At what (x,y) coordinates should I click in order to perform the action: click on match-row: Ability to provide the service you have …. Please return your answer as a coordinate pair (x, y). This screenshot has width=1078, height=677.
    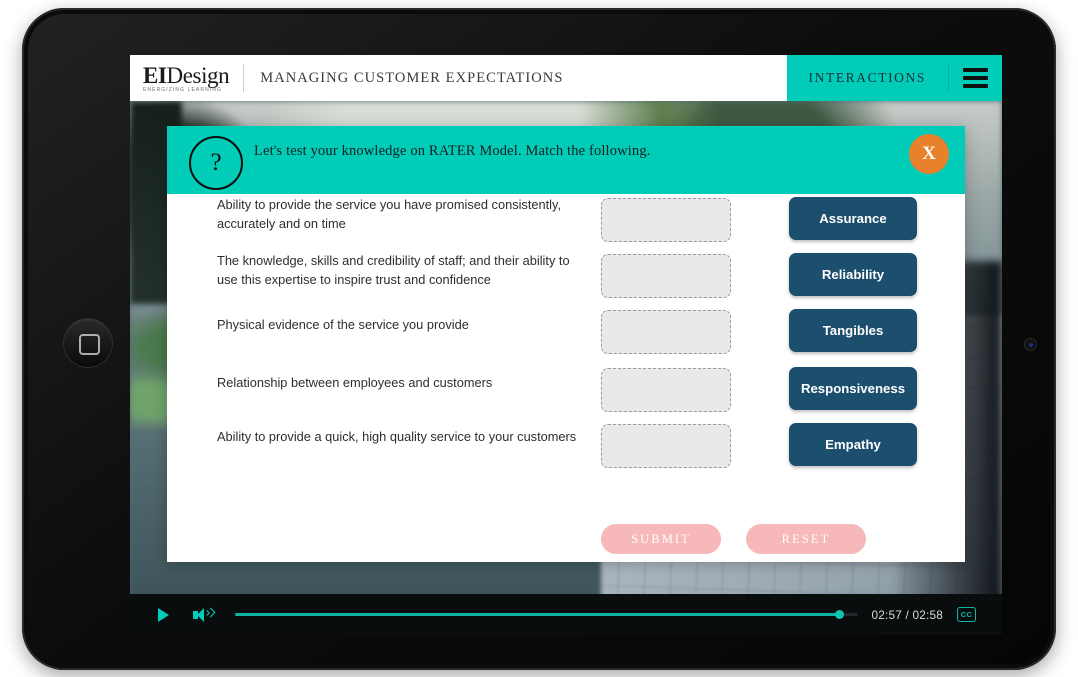
    Looking at the image, I should click on (566, 222).